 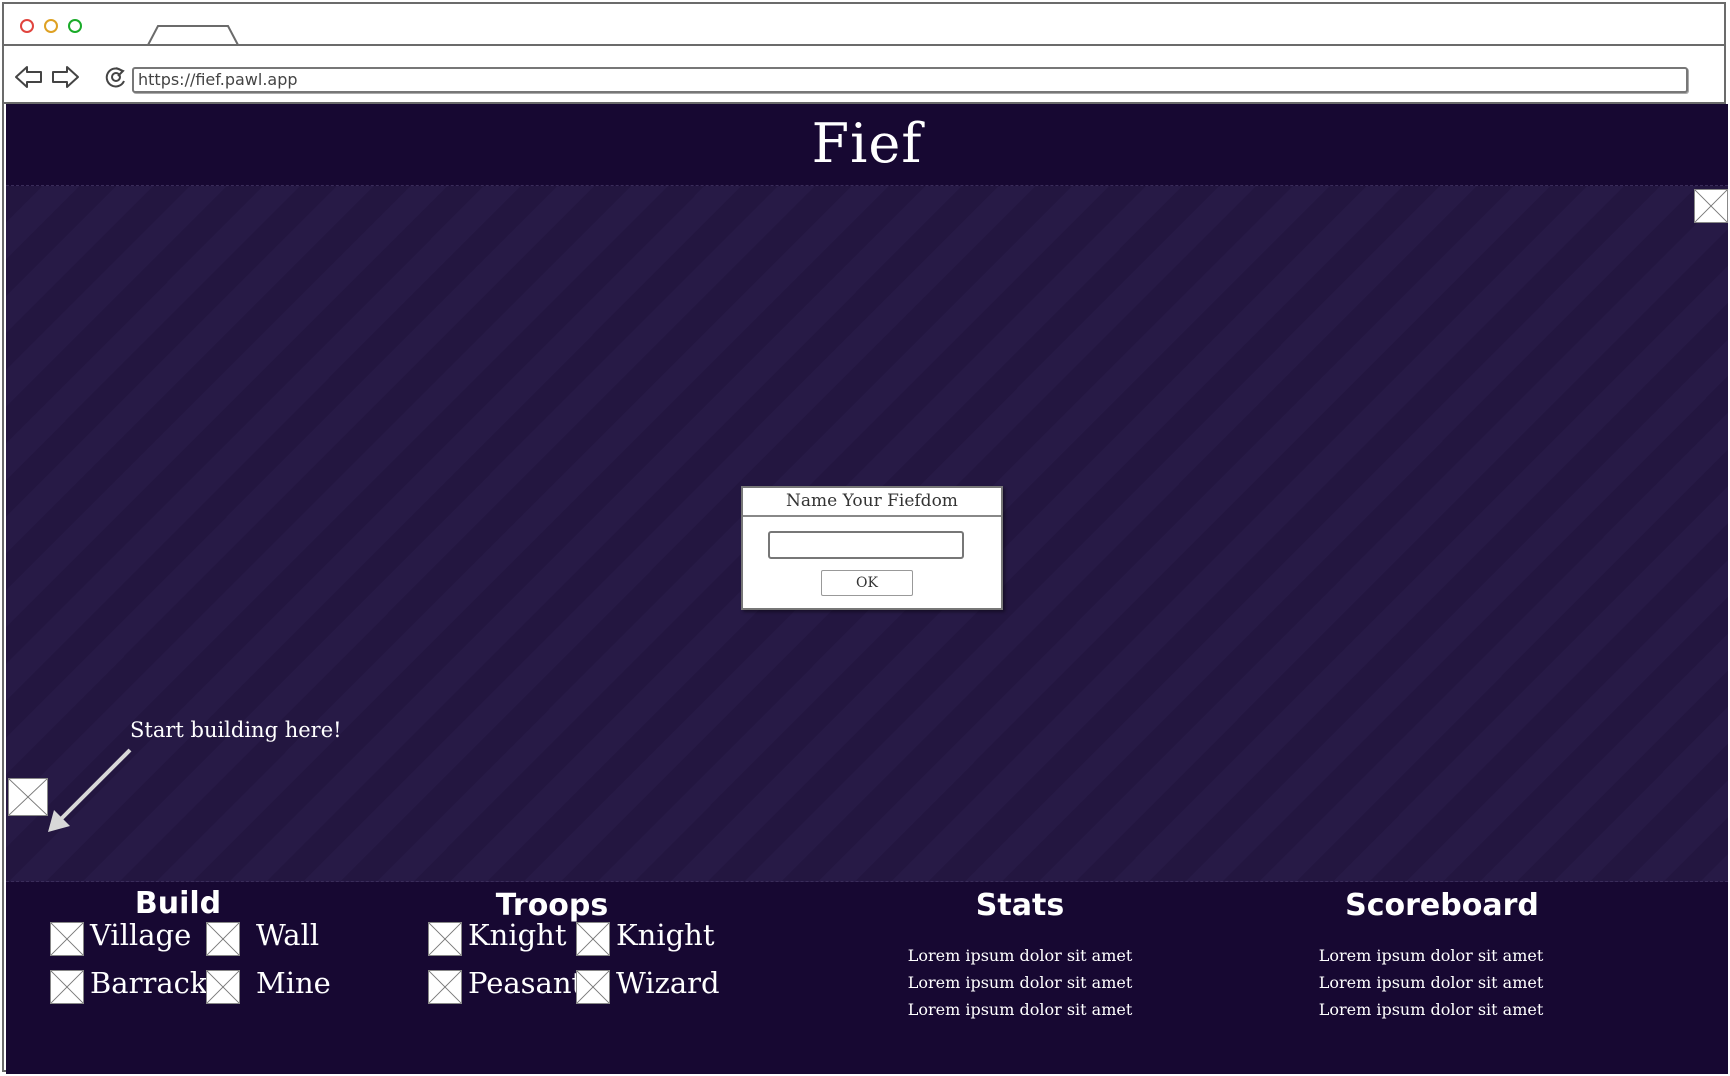 What do you see at coordinates (194, 35) in the screenshot?
I see `browser-tab` at bounding box center [194, 35].